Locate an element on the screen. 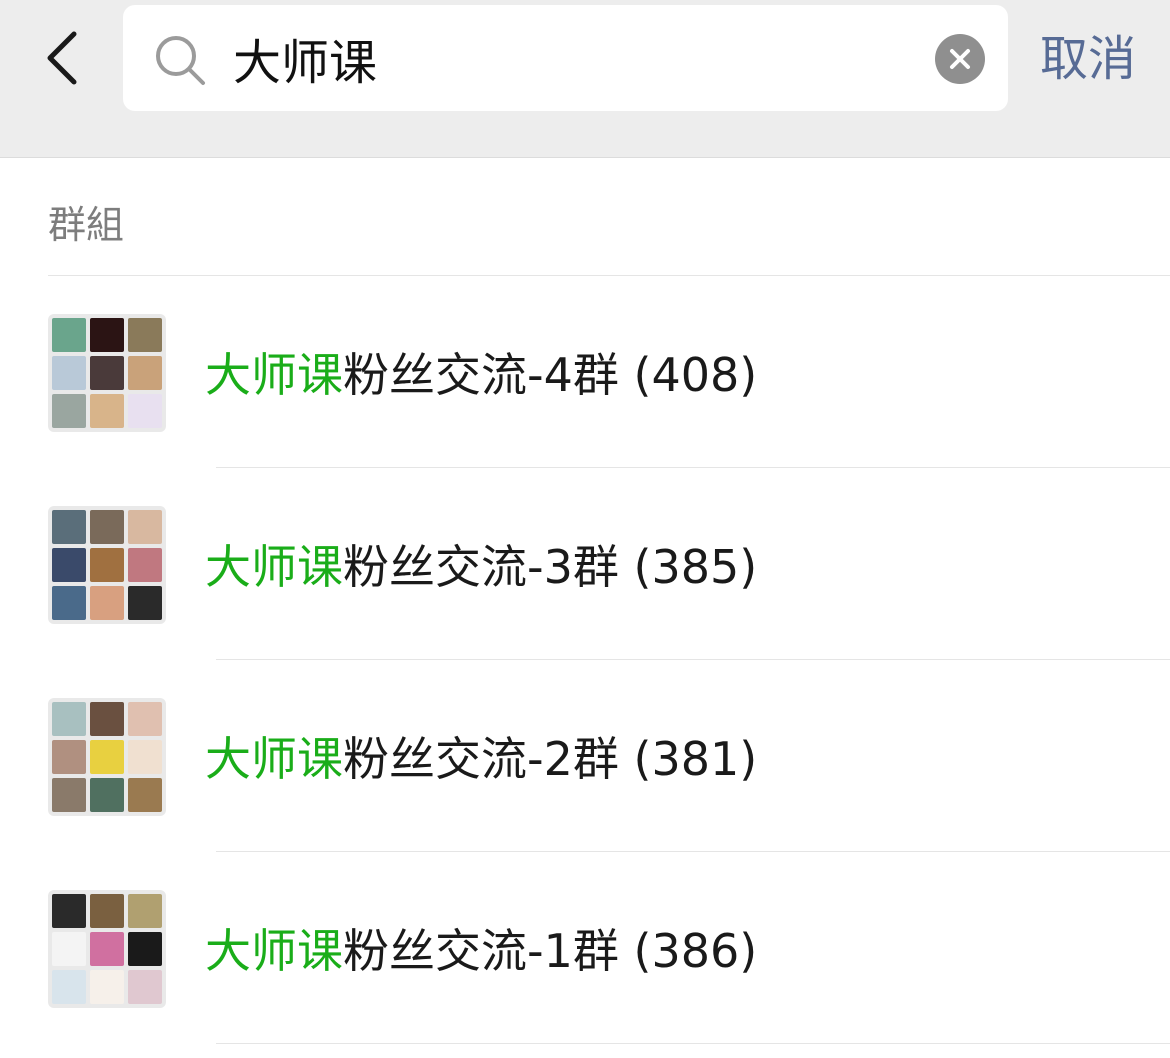 This screenshot has height=1058, width=1170. search-icon is located at coordinates (180, 60).